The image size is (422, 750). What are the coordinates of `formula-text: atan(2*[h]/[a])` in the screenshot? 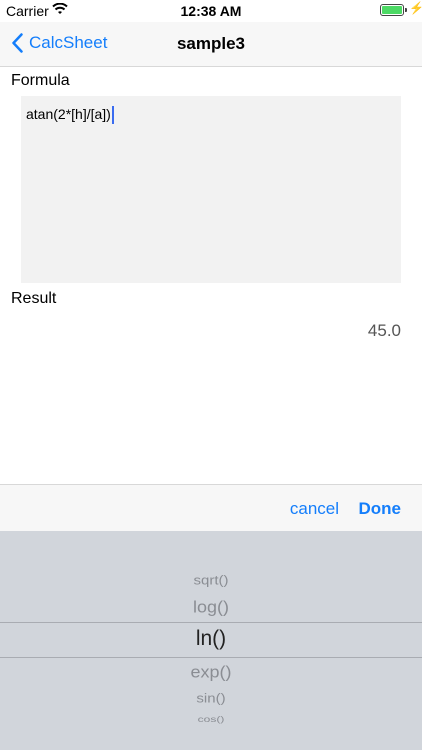 It's located at (68, 114).